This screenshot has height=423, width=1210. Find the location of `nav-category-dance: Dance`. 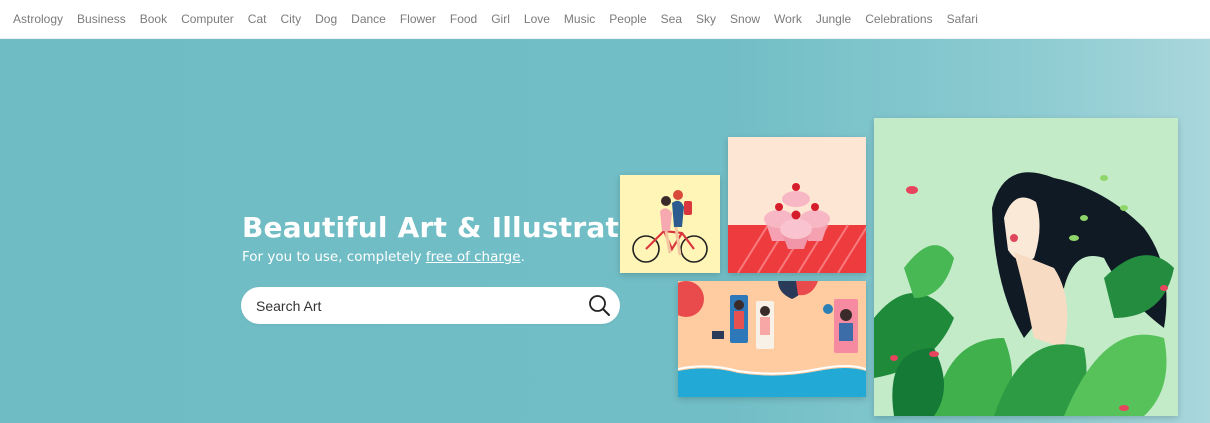

nav-category-dance: Dance is located at coordinates (368, 19).